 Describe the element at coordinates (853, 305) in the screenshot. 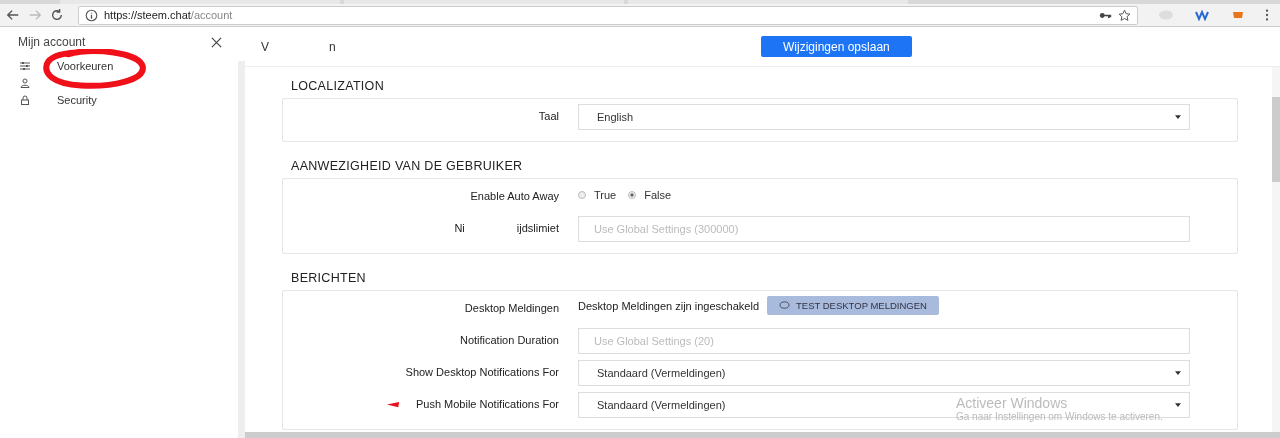

I see `test-button: TEST DESKTOP MELDINGEN` at that location.